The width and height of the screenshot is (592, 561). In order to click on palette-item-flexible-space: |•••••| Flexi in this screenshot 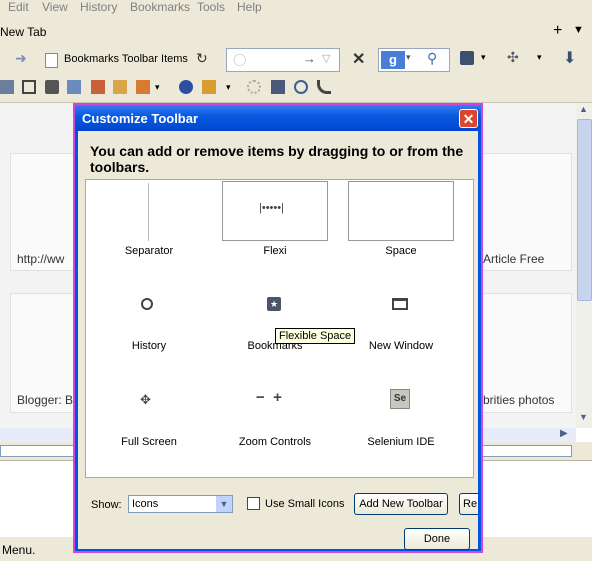, I will do `click(275, 225)`.